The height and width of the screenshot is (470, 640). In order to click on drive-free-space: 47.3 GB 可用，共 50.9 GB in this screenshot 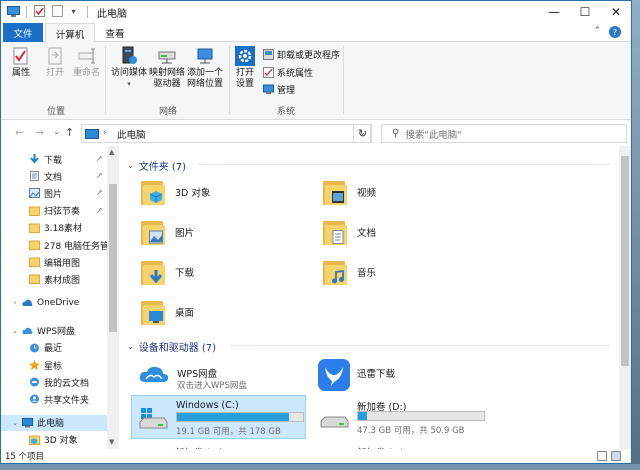, I will do `click(411, 431)`.